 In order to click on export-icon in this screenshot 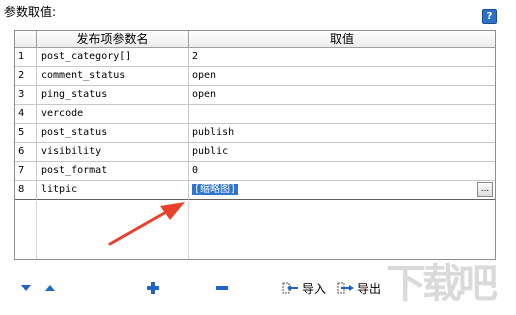, I will do `click(346, 288)`.